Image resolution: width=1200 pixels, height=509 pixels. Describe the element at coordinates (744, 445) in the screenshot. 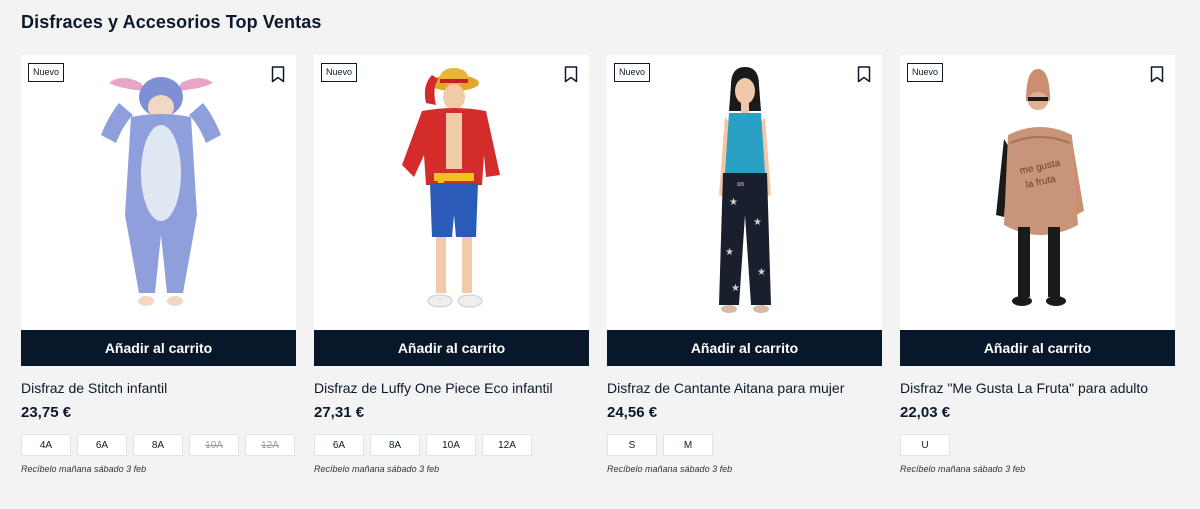

I see `size-options: S M` at that location.